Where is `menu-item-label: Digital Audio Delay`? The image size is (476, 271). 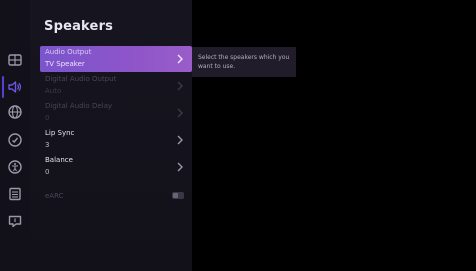 menu-item-label: Digital Audio Delay is located at coordinates (79, 106).